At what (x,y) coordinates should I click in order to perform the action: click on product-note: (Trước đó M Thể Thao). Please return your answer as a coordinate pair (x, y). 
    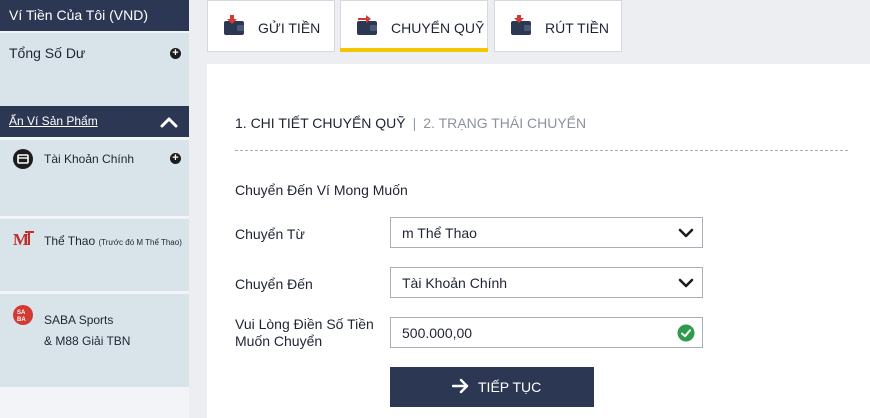
    Looking at the image, I should click on (140, 242).